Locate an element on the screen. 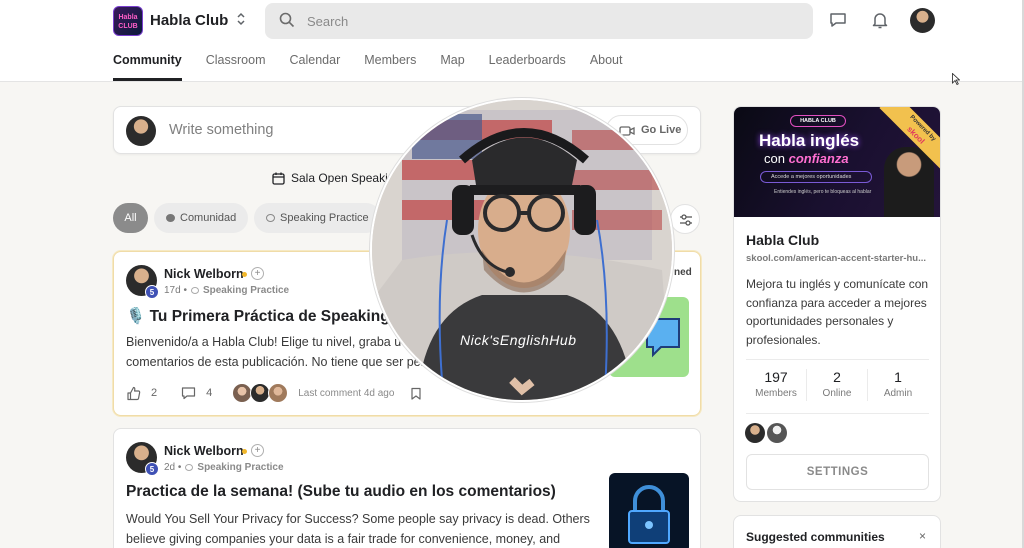 The width and height of the screenshot is (1024, 548). search-bar is located at coordinates (539, 21).